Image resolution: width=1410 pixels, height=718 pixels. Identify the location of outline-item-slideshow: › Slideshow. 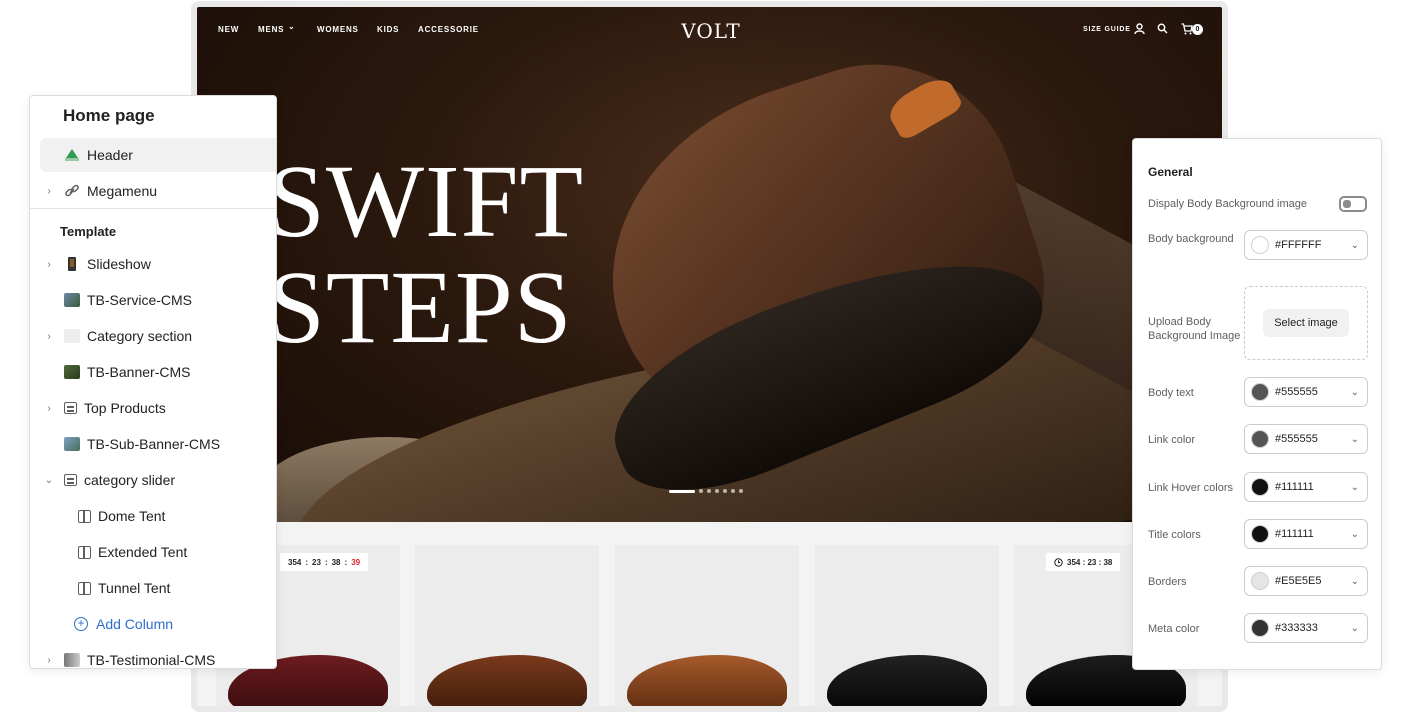
(158, 264).